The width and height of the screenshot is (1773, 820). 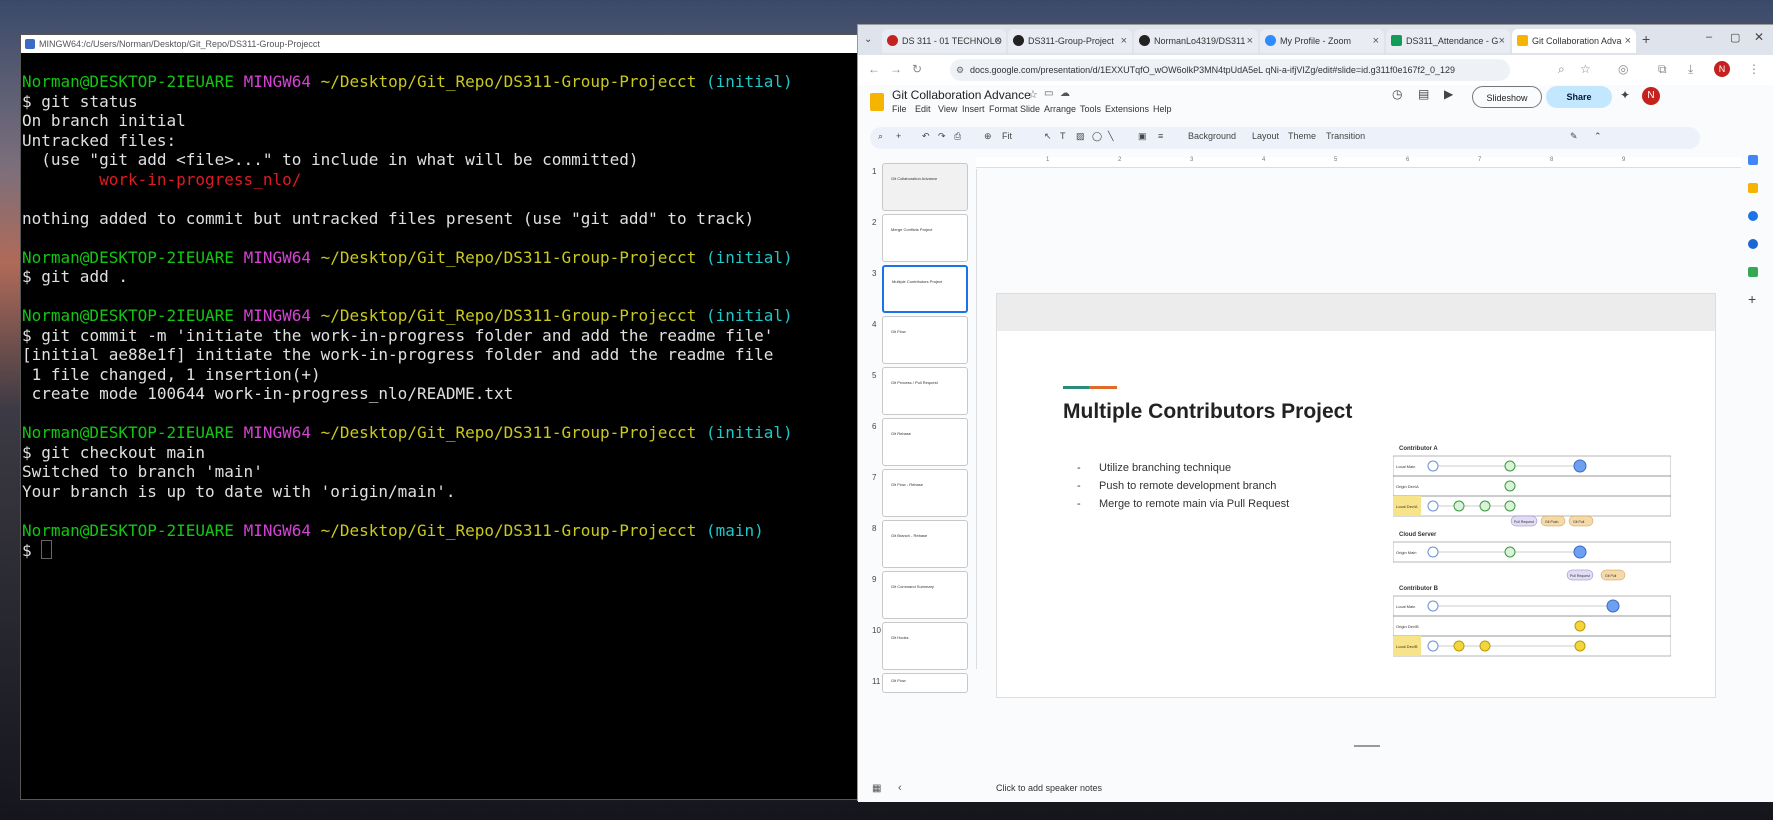 I want to click on redo-icon: ↷, so click(x=942, y=136).